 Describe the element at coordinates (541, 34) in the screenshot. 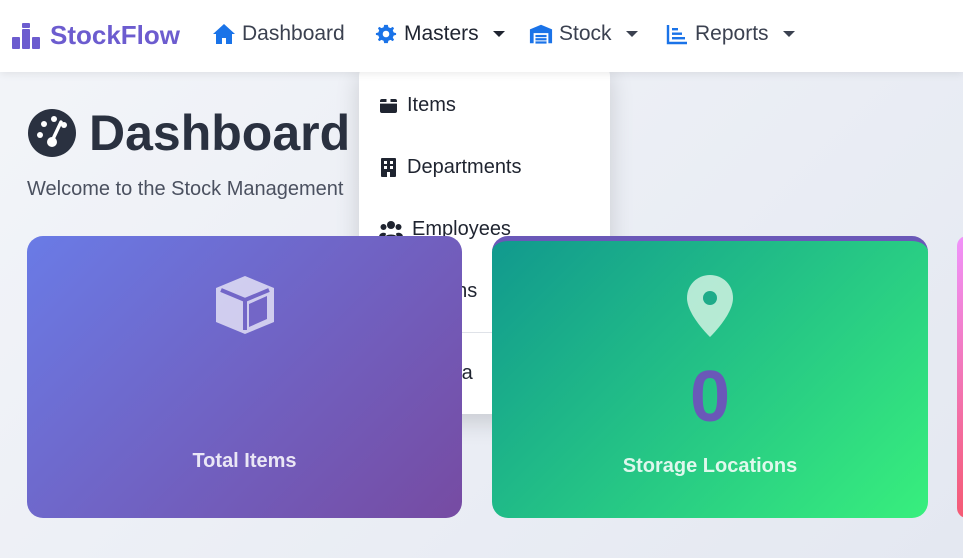

I see `warehouse-icon` at that location.